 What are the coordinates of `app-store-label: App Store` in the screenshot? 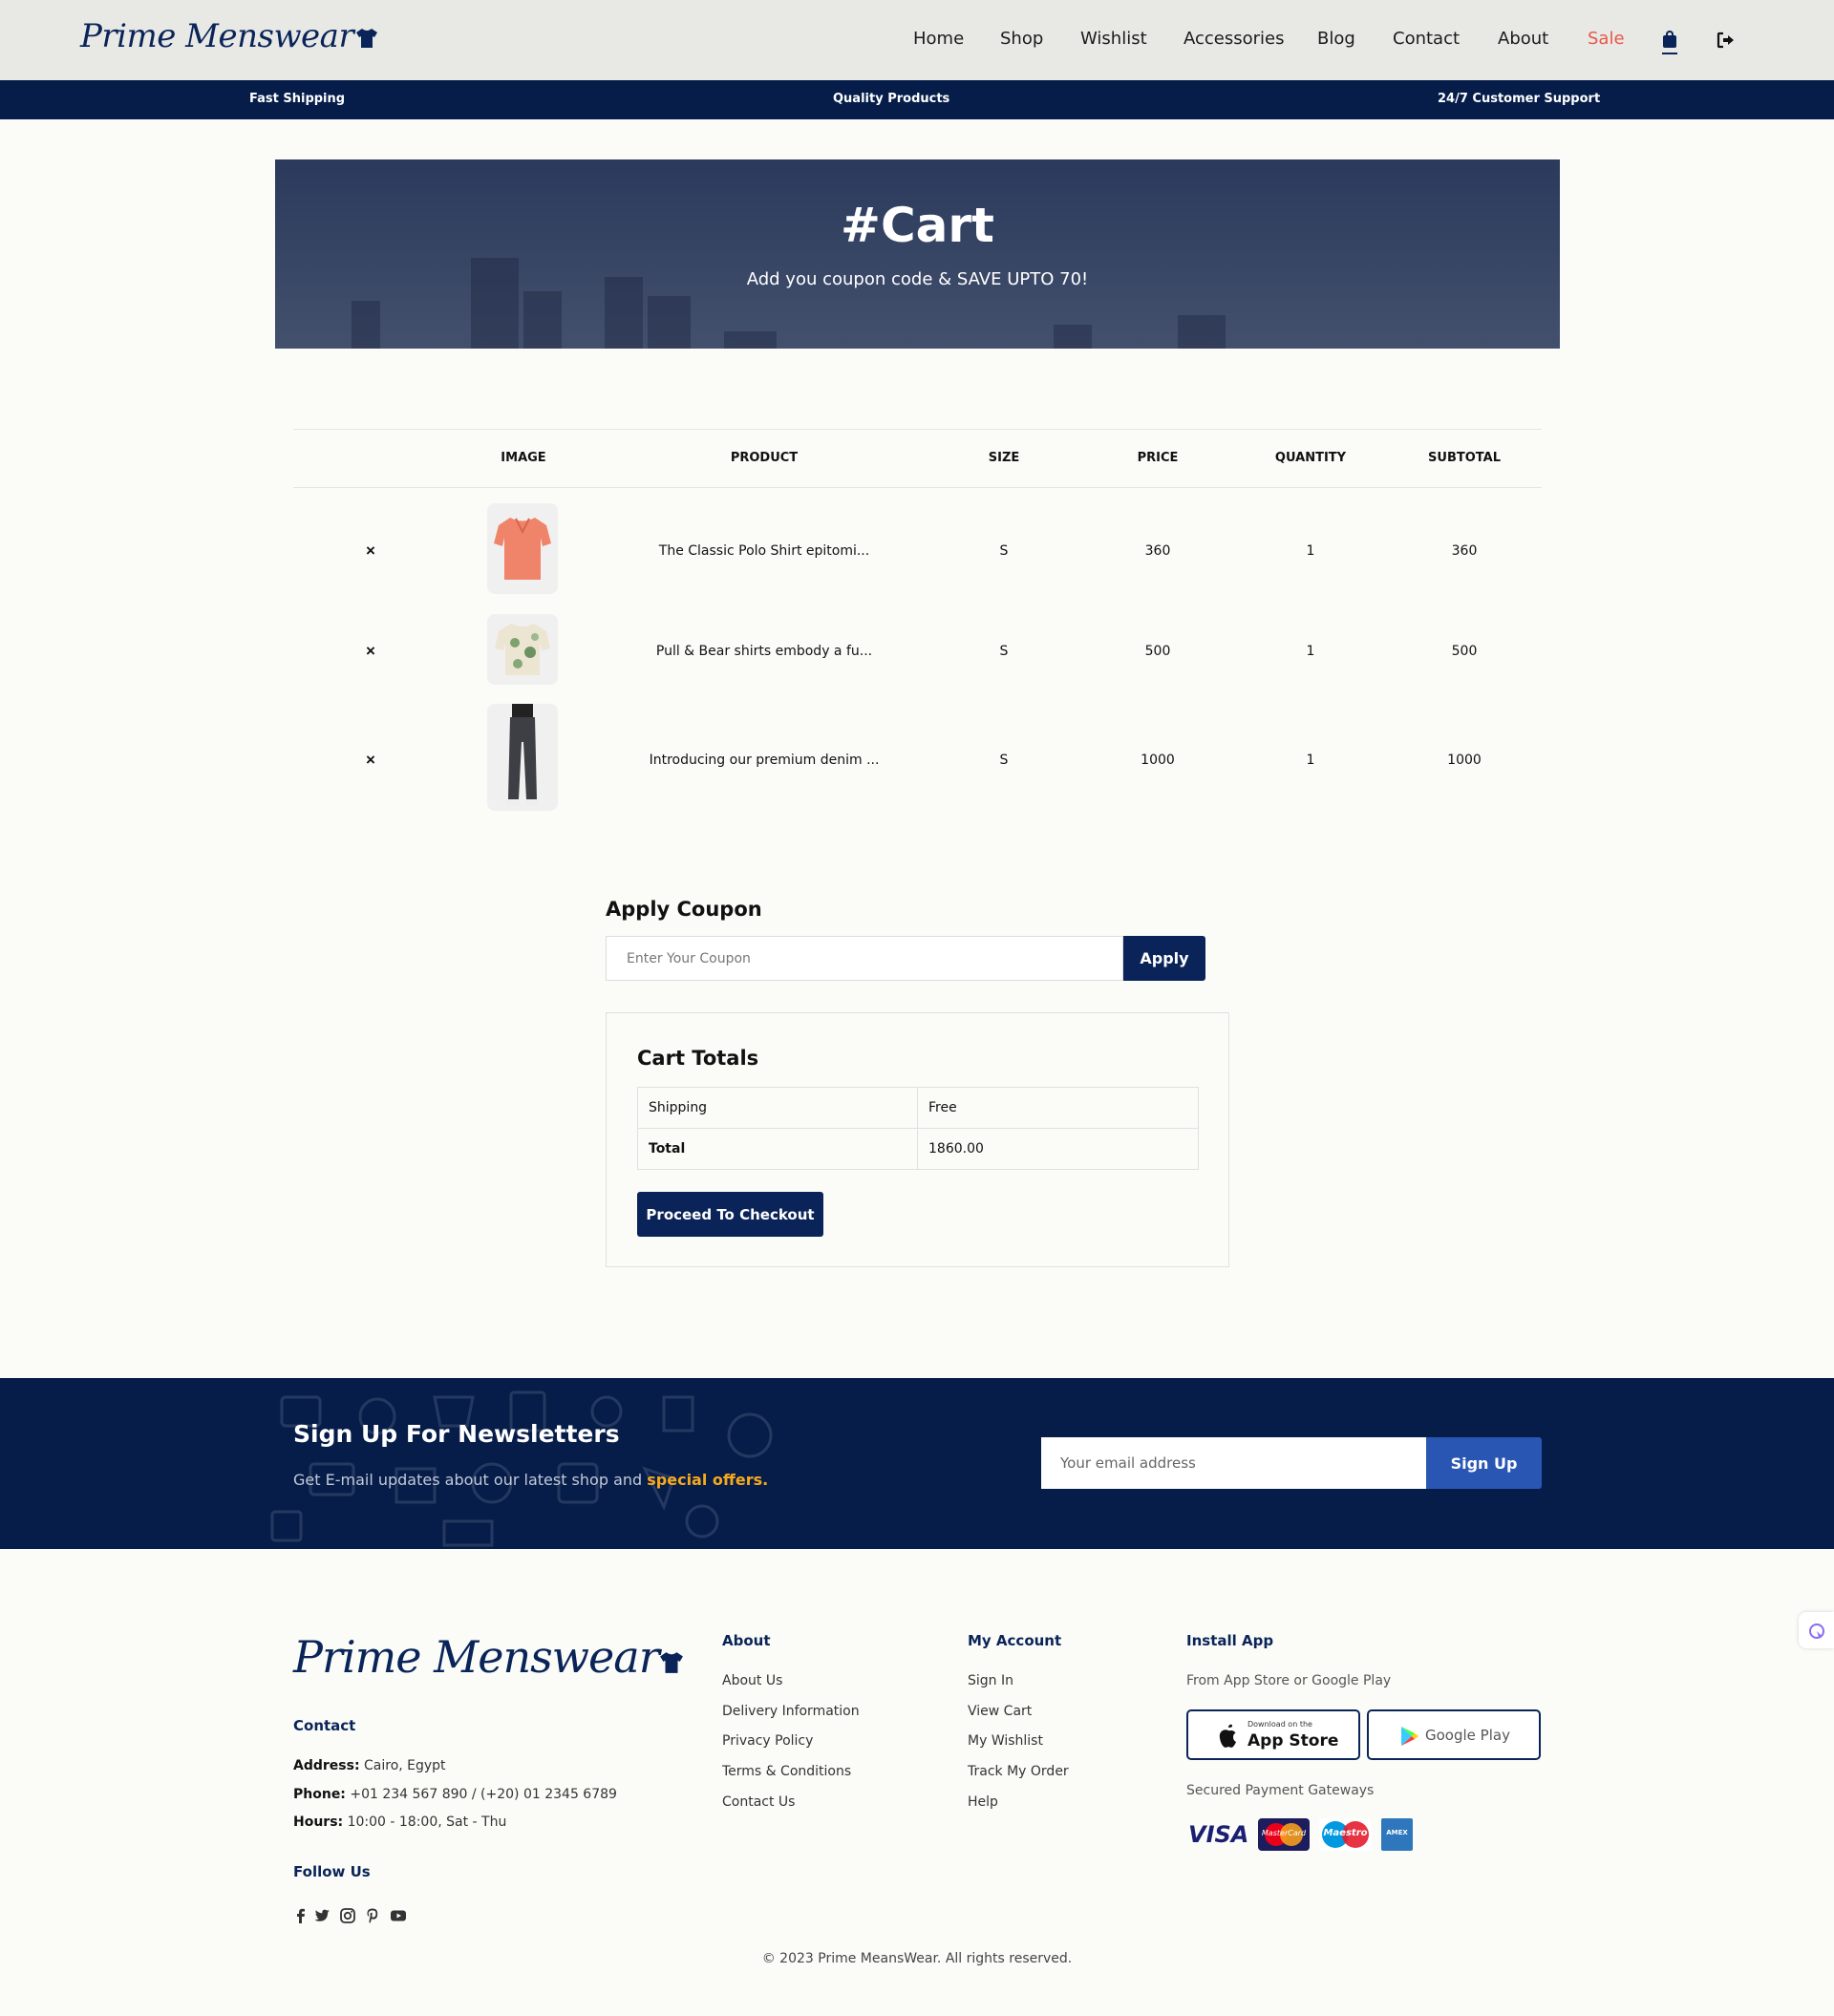 It's located at (1293, 1741).